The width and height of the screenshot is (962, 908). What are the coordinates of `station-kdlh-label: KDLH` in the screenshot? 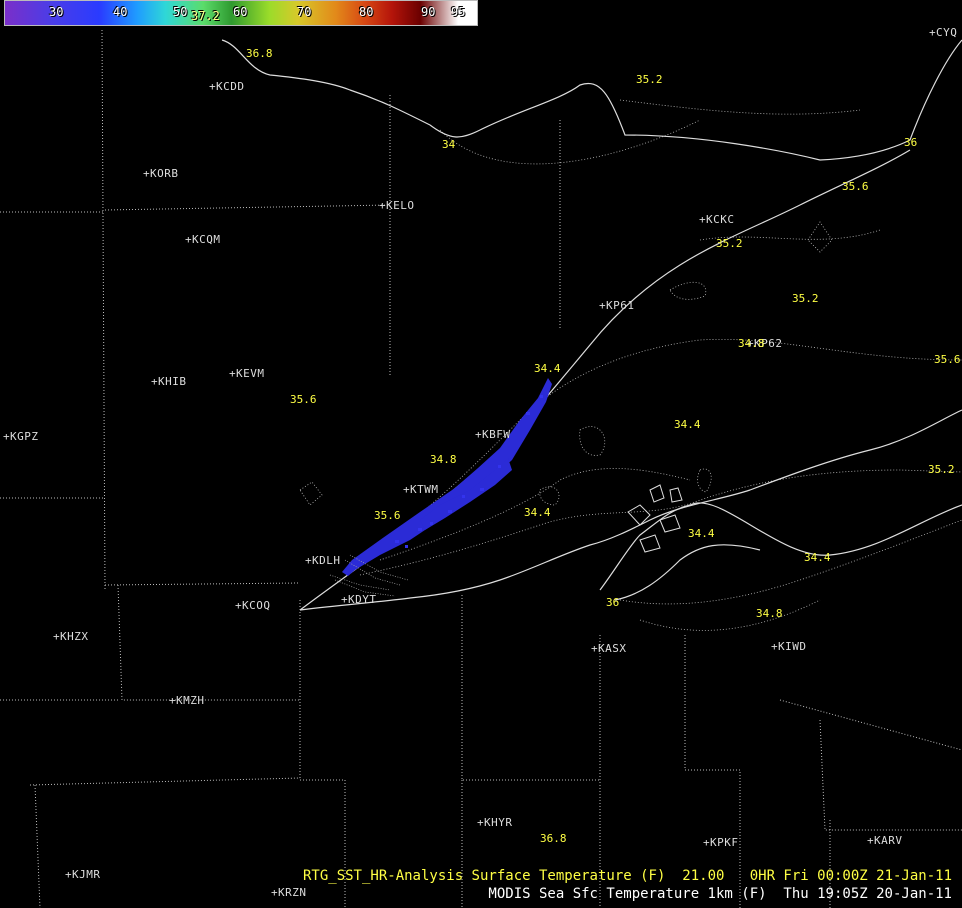 It's located at (326, 560).